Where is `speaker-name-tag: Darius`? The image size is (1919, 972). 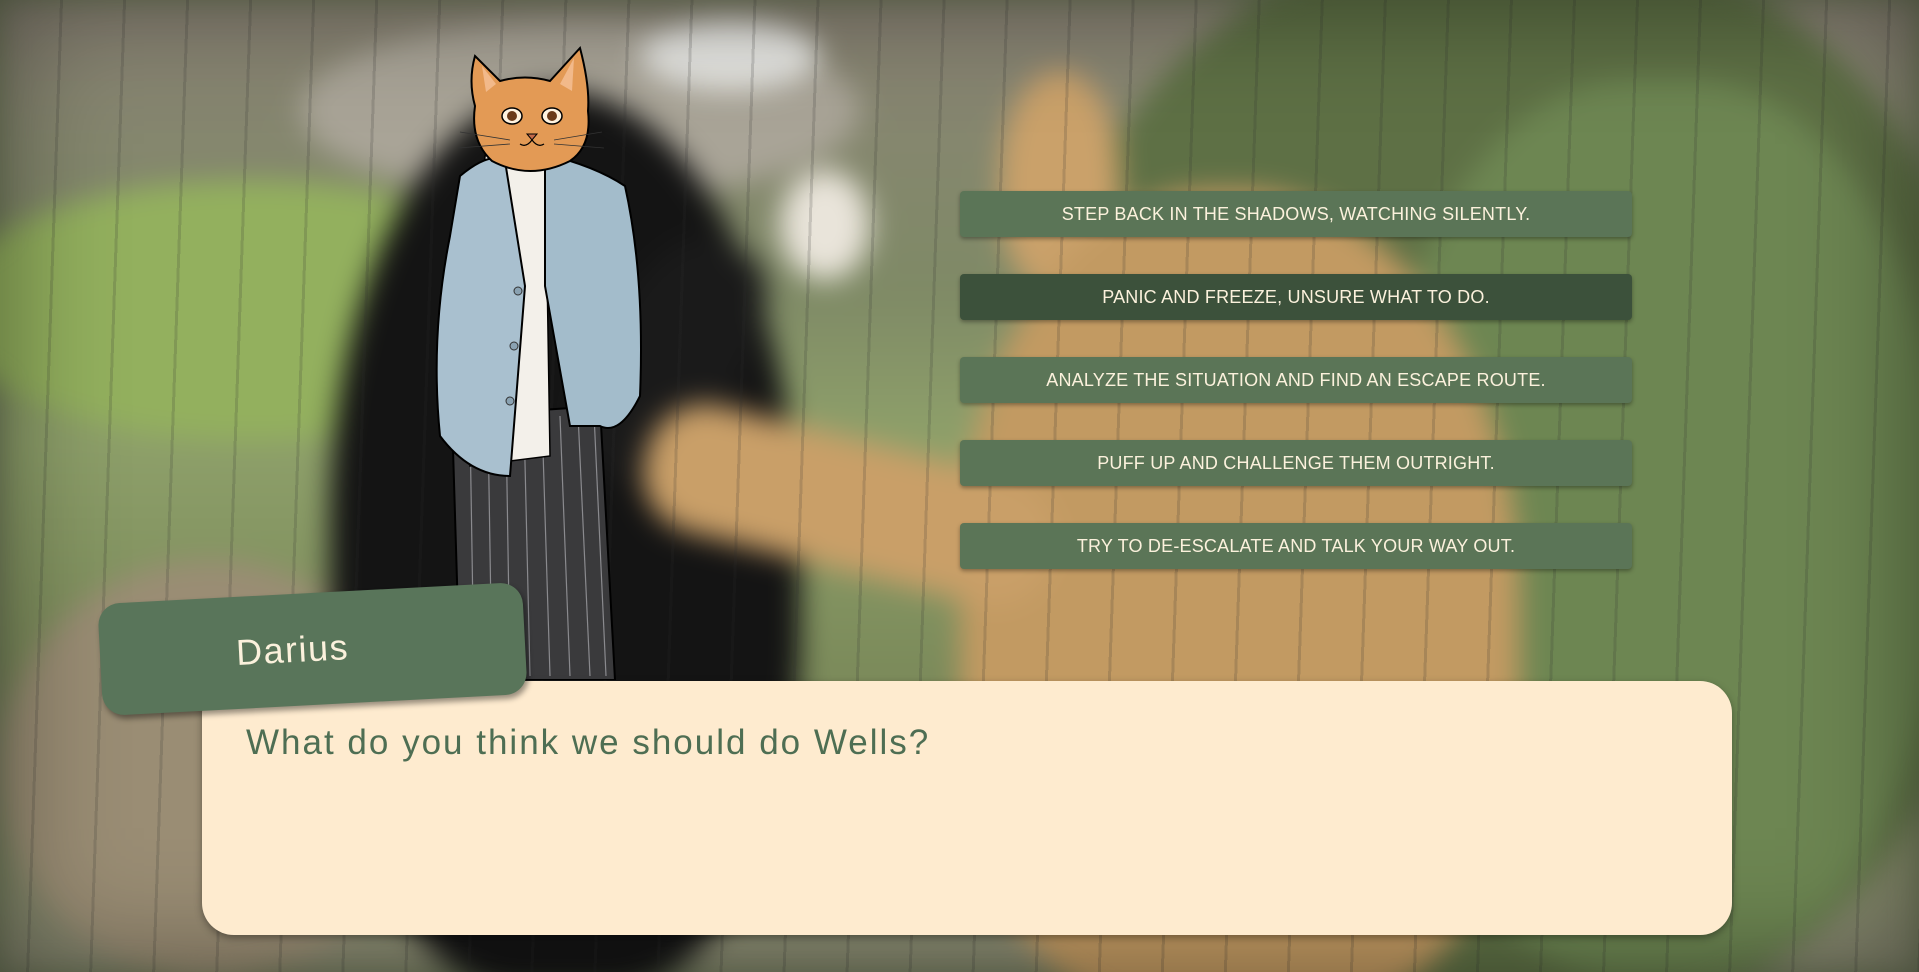
speaker-name-tag: Darius is located at coordinates (312, 649).